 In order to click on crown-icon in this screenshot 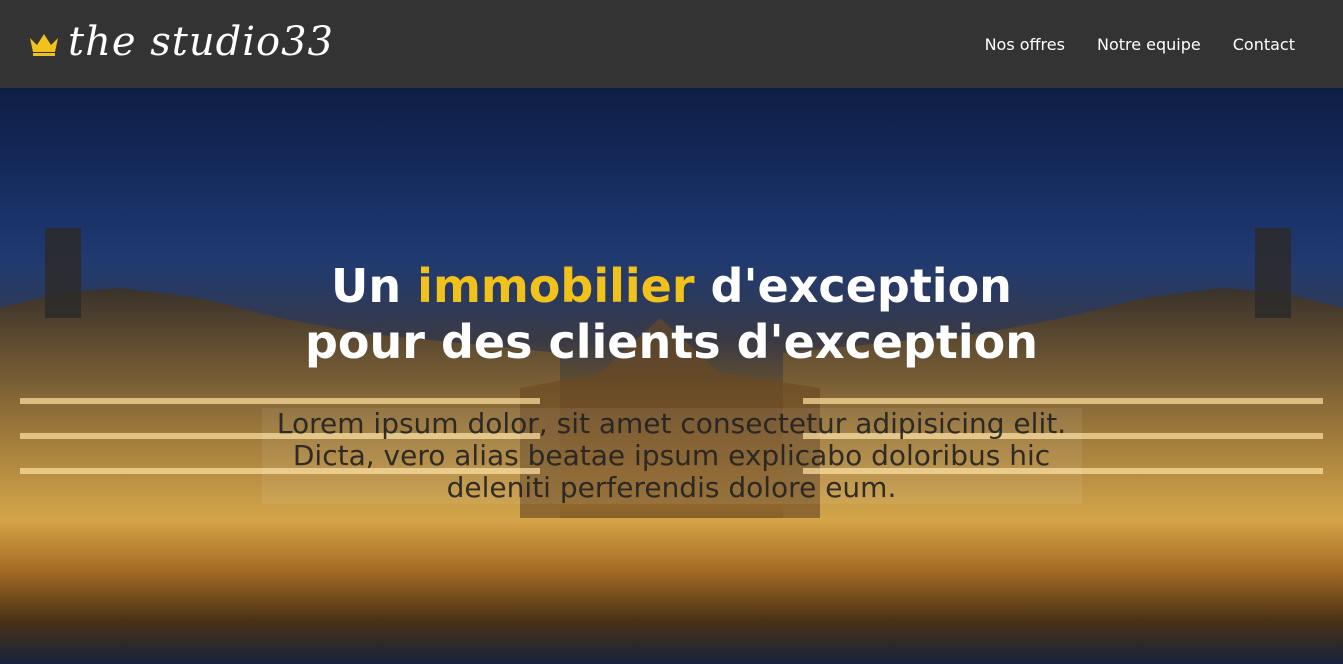, I will do `click(44, 44)`.